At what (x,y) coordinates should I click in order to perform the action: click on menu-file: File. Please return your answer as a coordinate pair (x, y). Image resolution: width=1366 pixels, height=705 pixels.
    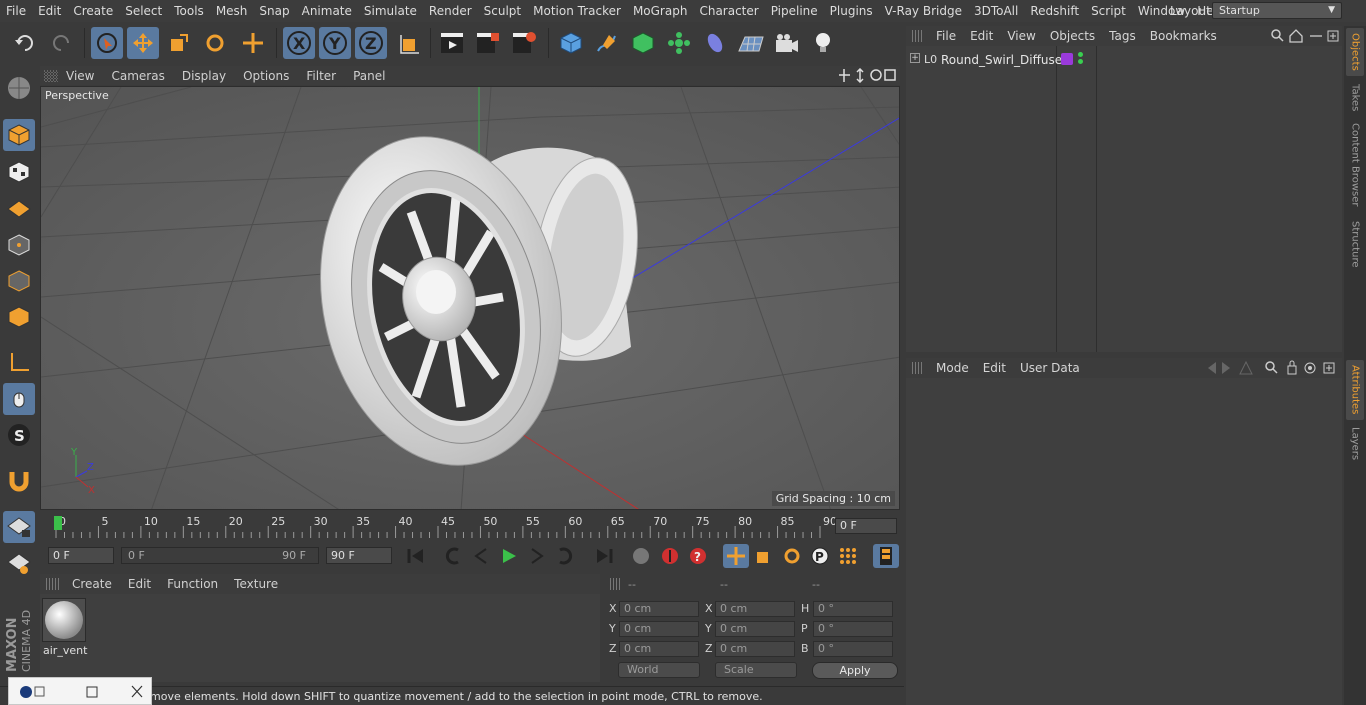
    Looking at the image, I should click on (16, 11).